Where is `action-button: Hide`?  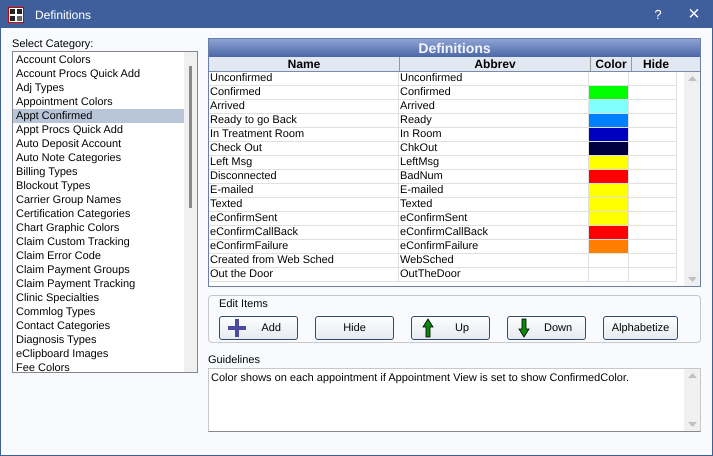 action-button: Hide is located at coordinates (354, 328).